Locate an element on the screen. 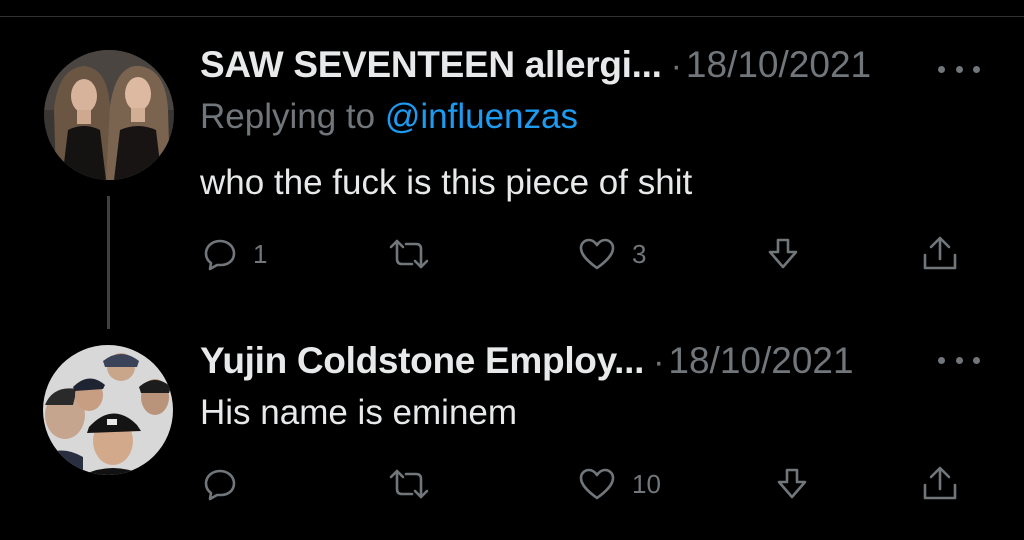  tweet-header: SAW SEVENTEEN allergi... · 18/10/2021 is located at coordinates (535, 66).